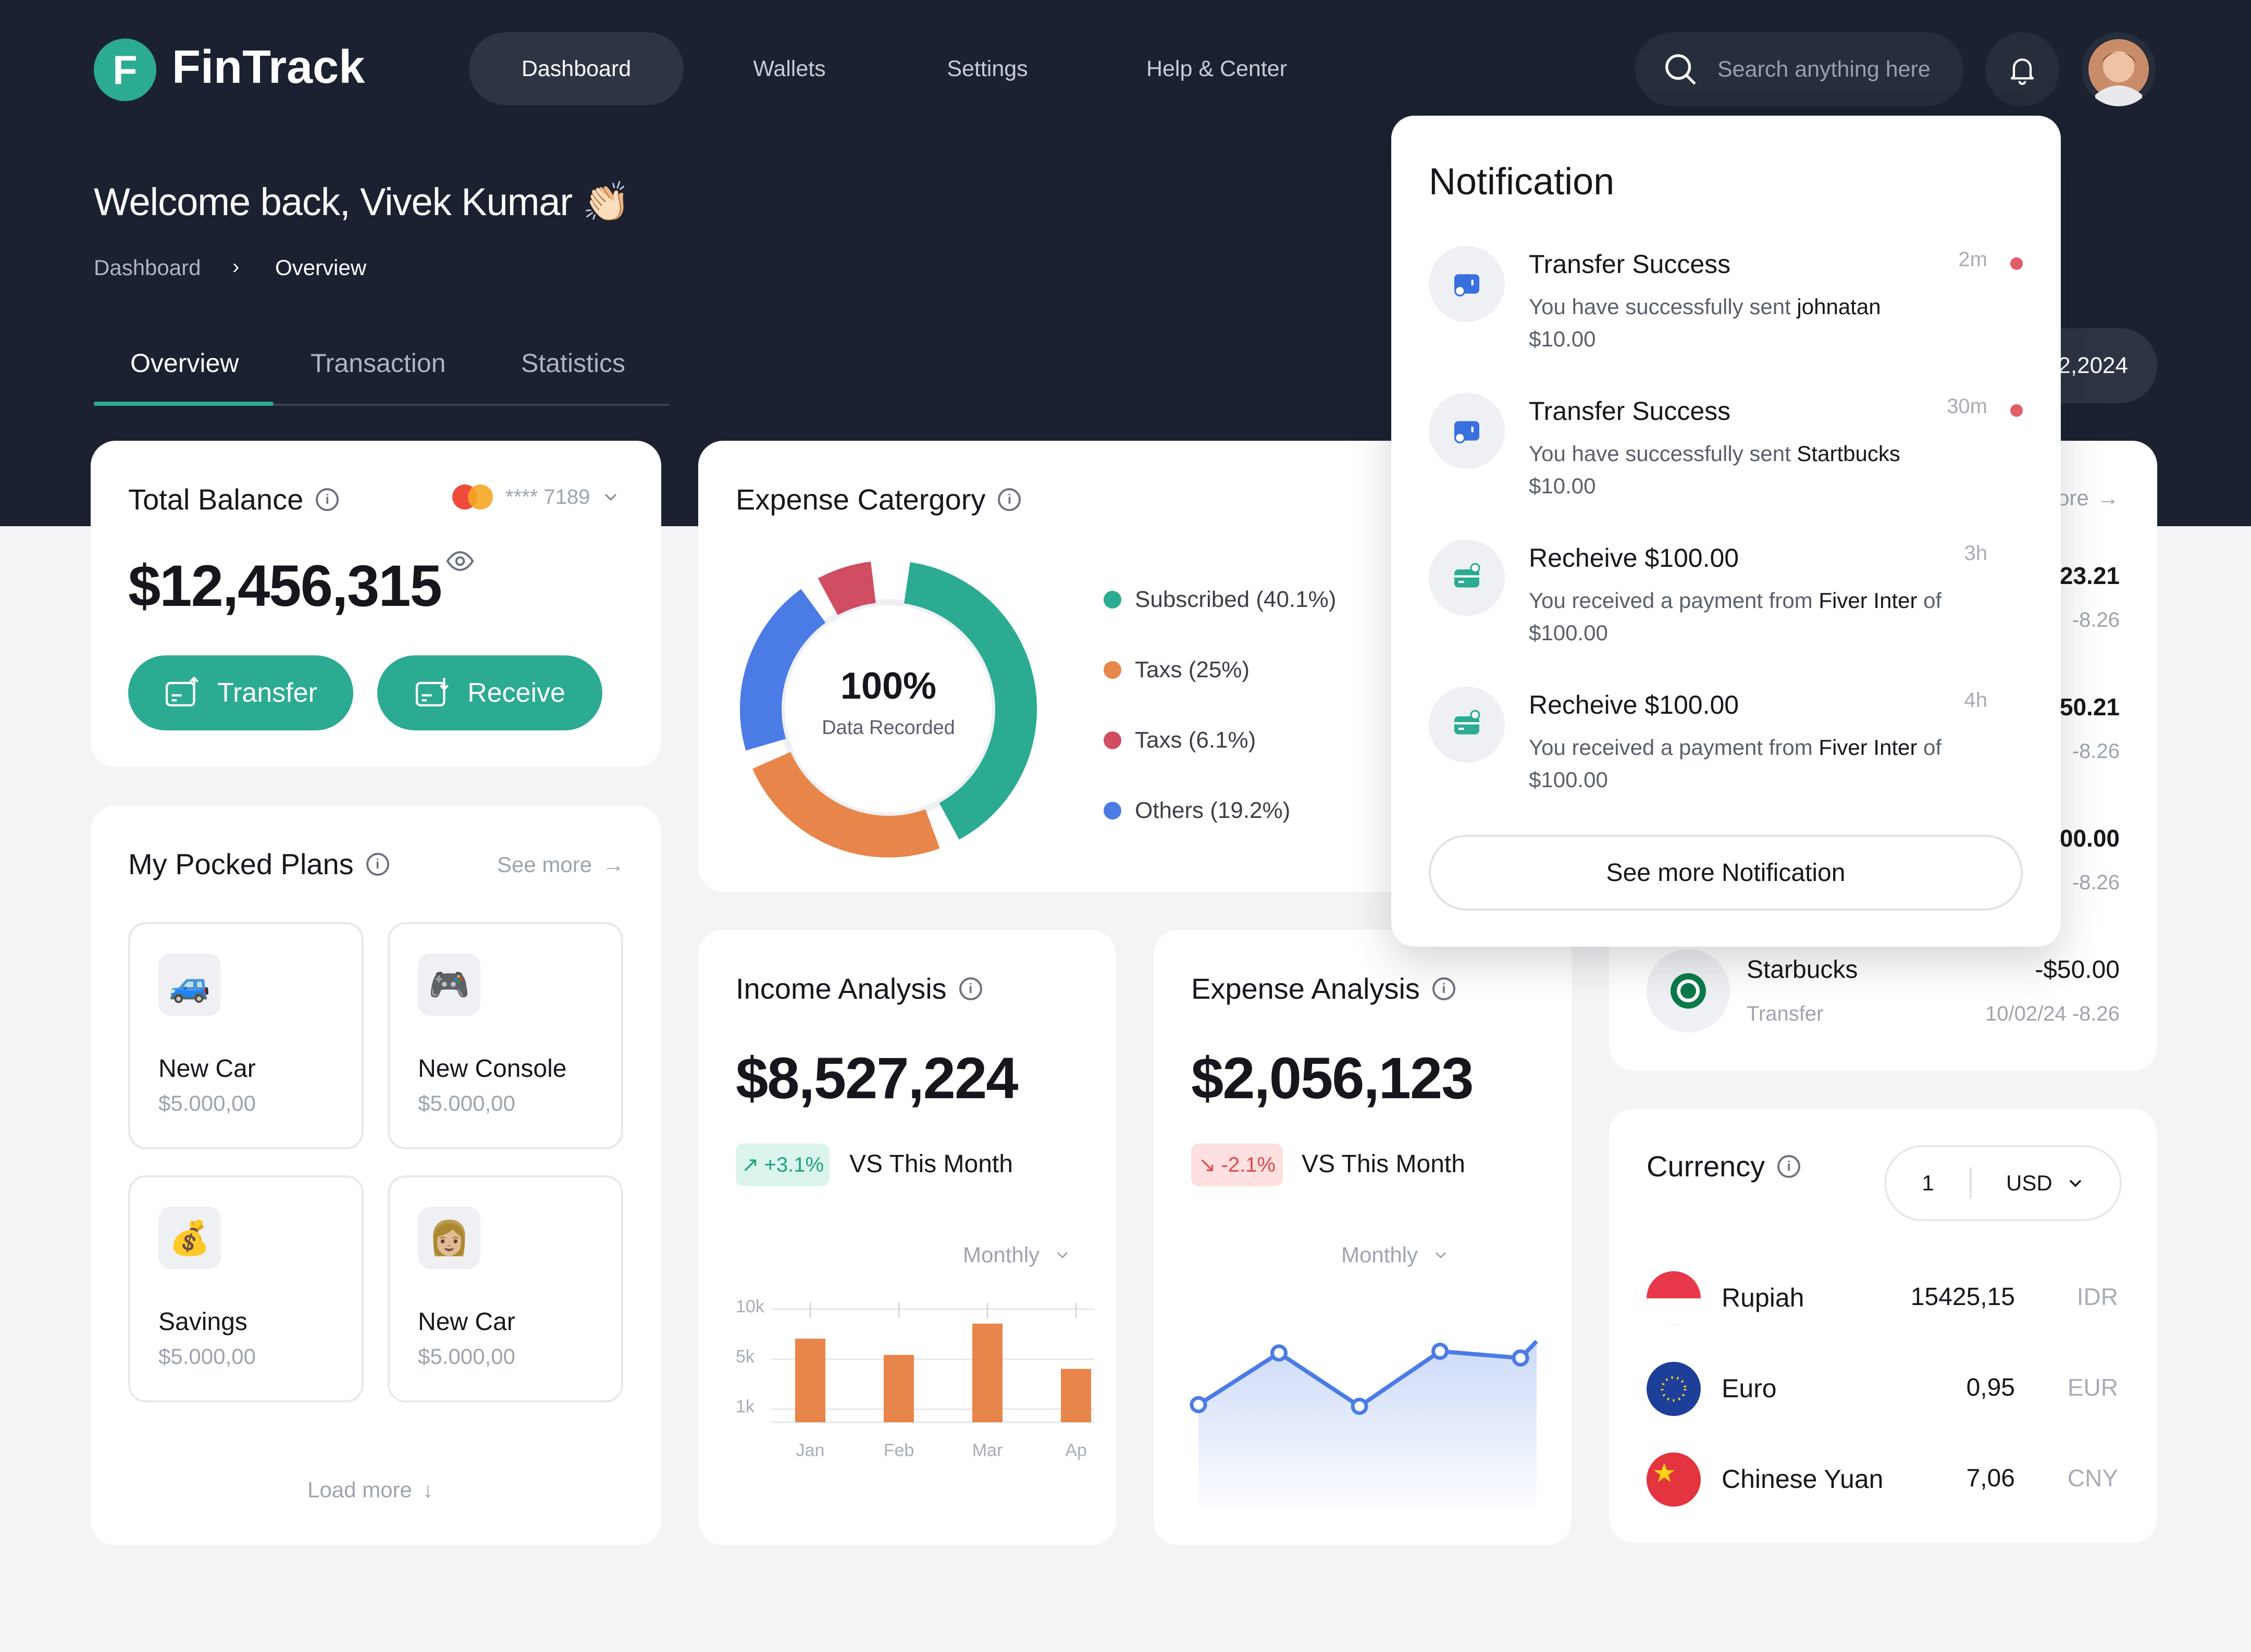 The height and width of the screenshot is (1652, 2251). What do you see at coordinates (2089, 575) in the screenshot?
I see `transaction-amount: 23.21` at bounding box center [2089, 575].